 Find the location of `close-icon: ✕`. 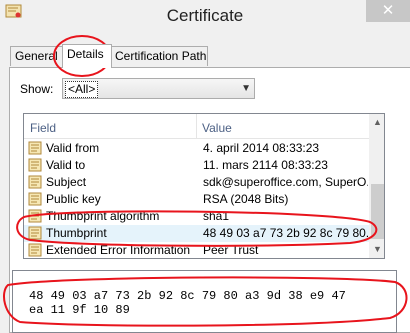

close-icon: ✕ is located at coordinates (388, 10).